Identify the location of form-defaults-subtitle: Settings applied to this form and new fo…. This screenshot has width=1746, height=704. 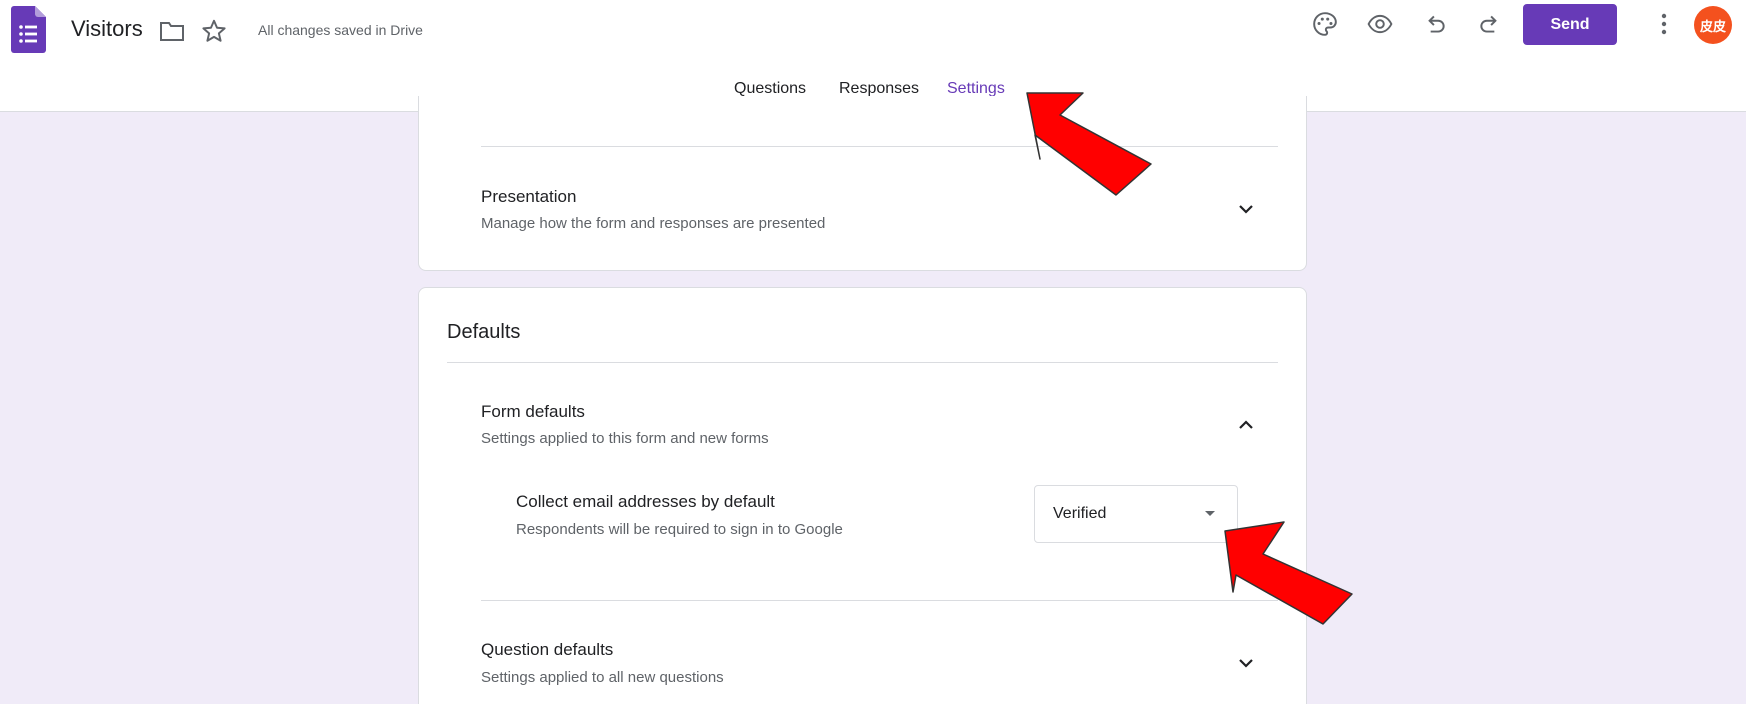
(625, 438).